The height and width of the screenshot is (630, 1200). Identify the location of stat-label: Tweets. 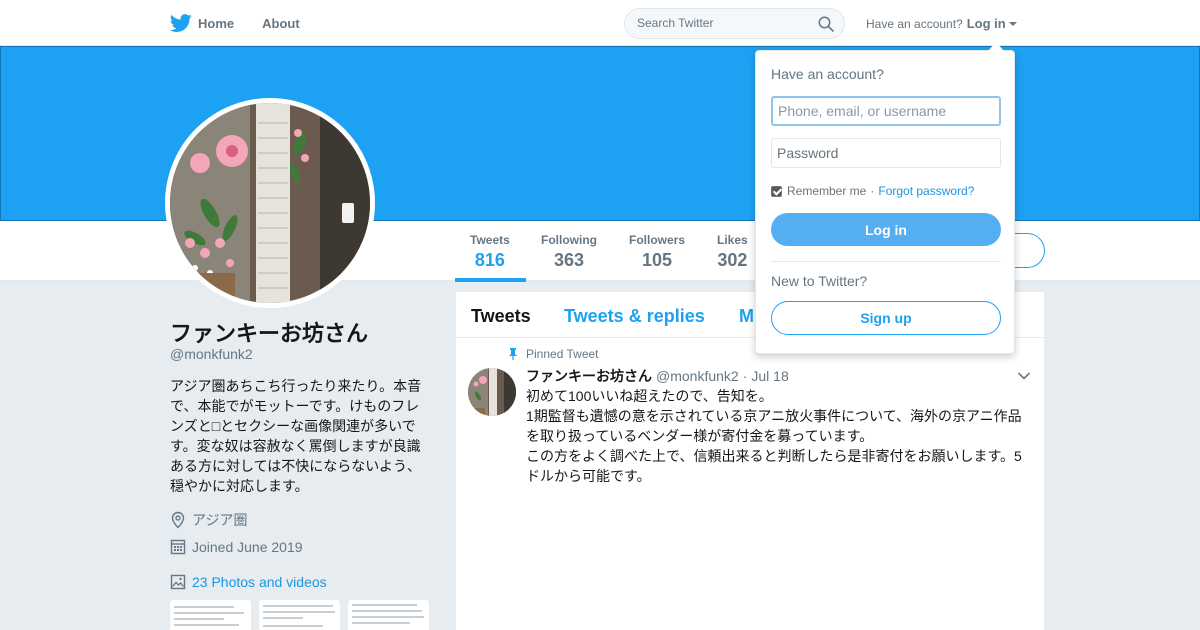
(490, 240).